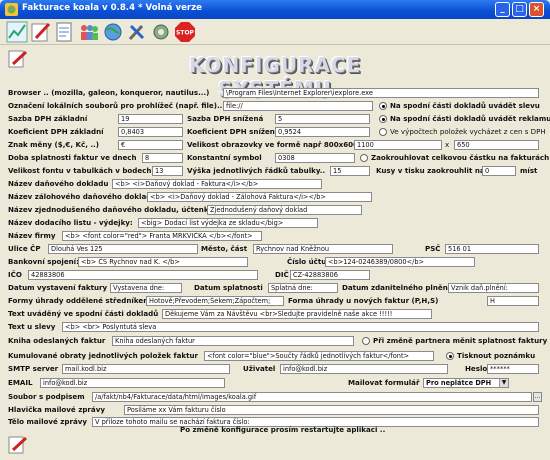  I want to click on mail-form-select: Pro neplátce DPH ▼, so click(466, 383).